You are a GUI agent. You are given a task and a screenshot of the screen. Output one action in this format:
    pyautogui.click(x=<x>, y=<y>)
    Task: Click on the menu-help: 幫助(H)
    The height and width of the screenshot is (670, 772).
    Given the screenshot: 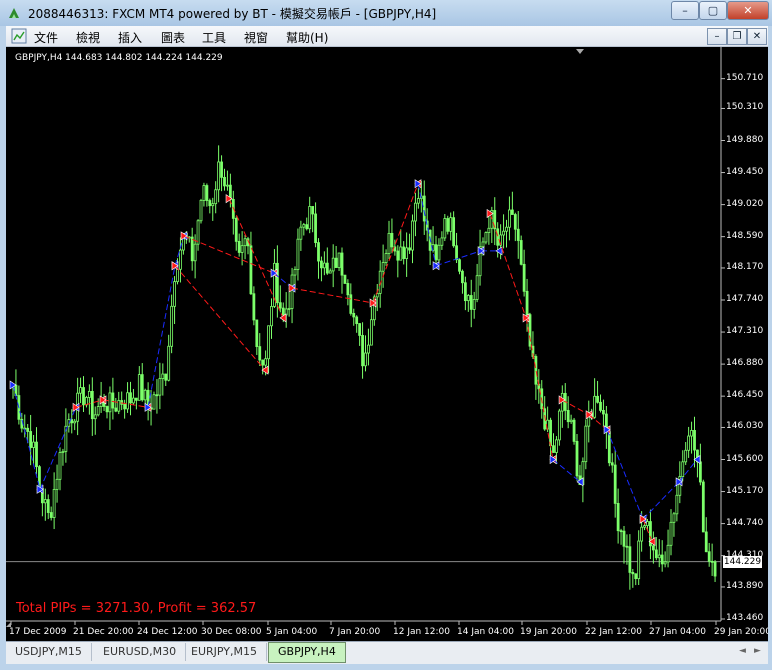 What is the action you would take?
    pyautogui.click(x=307, y=37)
    